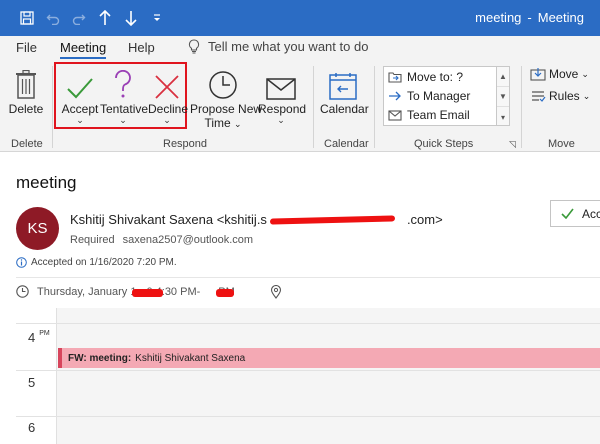  What do you see at coordinates (435, 77) in the screenshot?
I see `quick-step-label: Move to: ?` at bounding box center [435, 77].